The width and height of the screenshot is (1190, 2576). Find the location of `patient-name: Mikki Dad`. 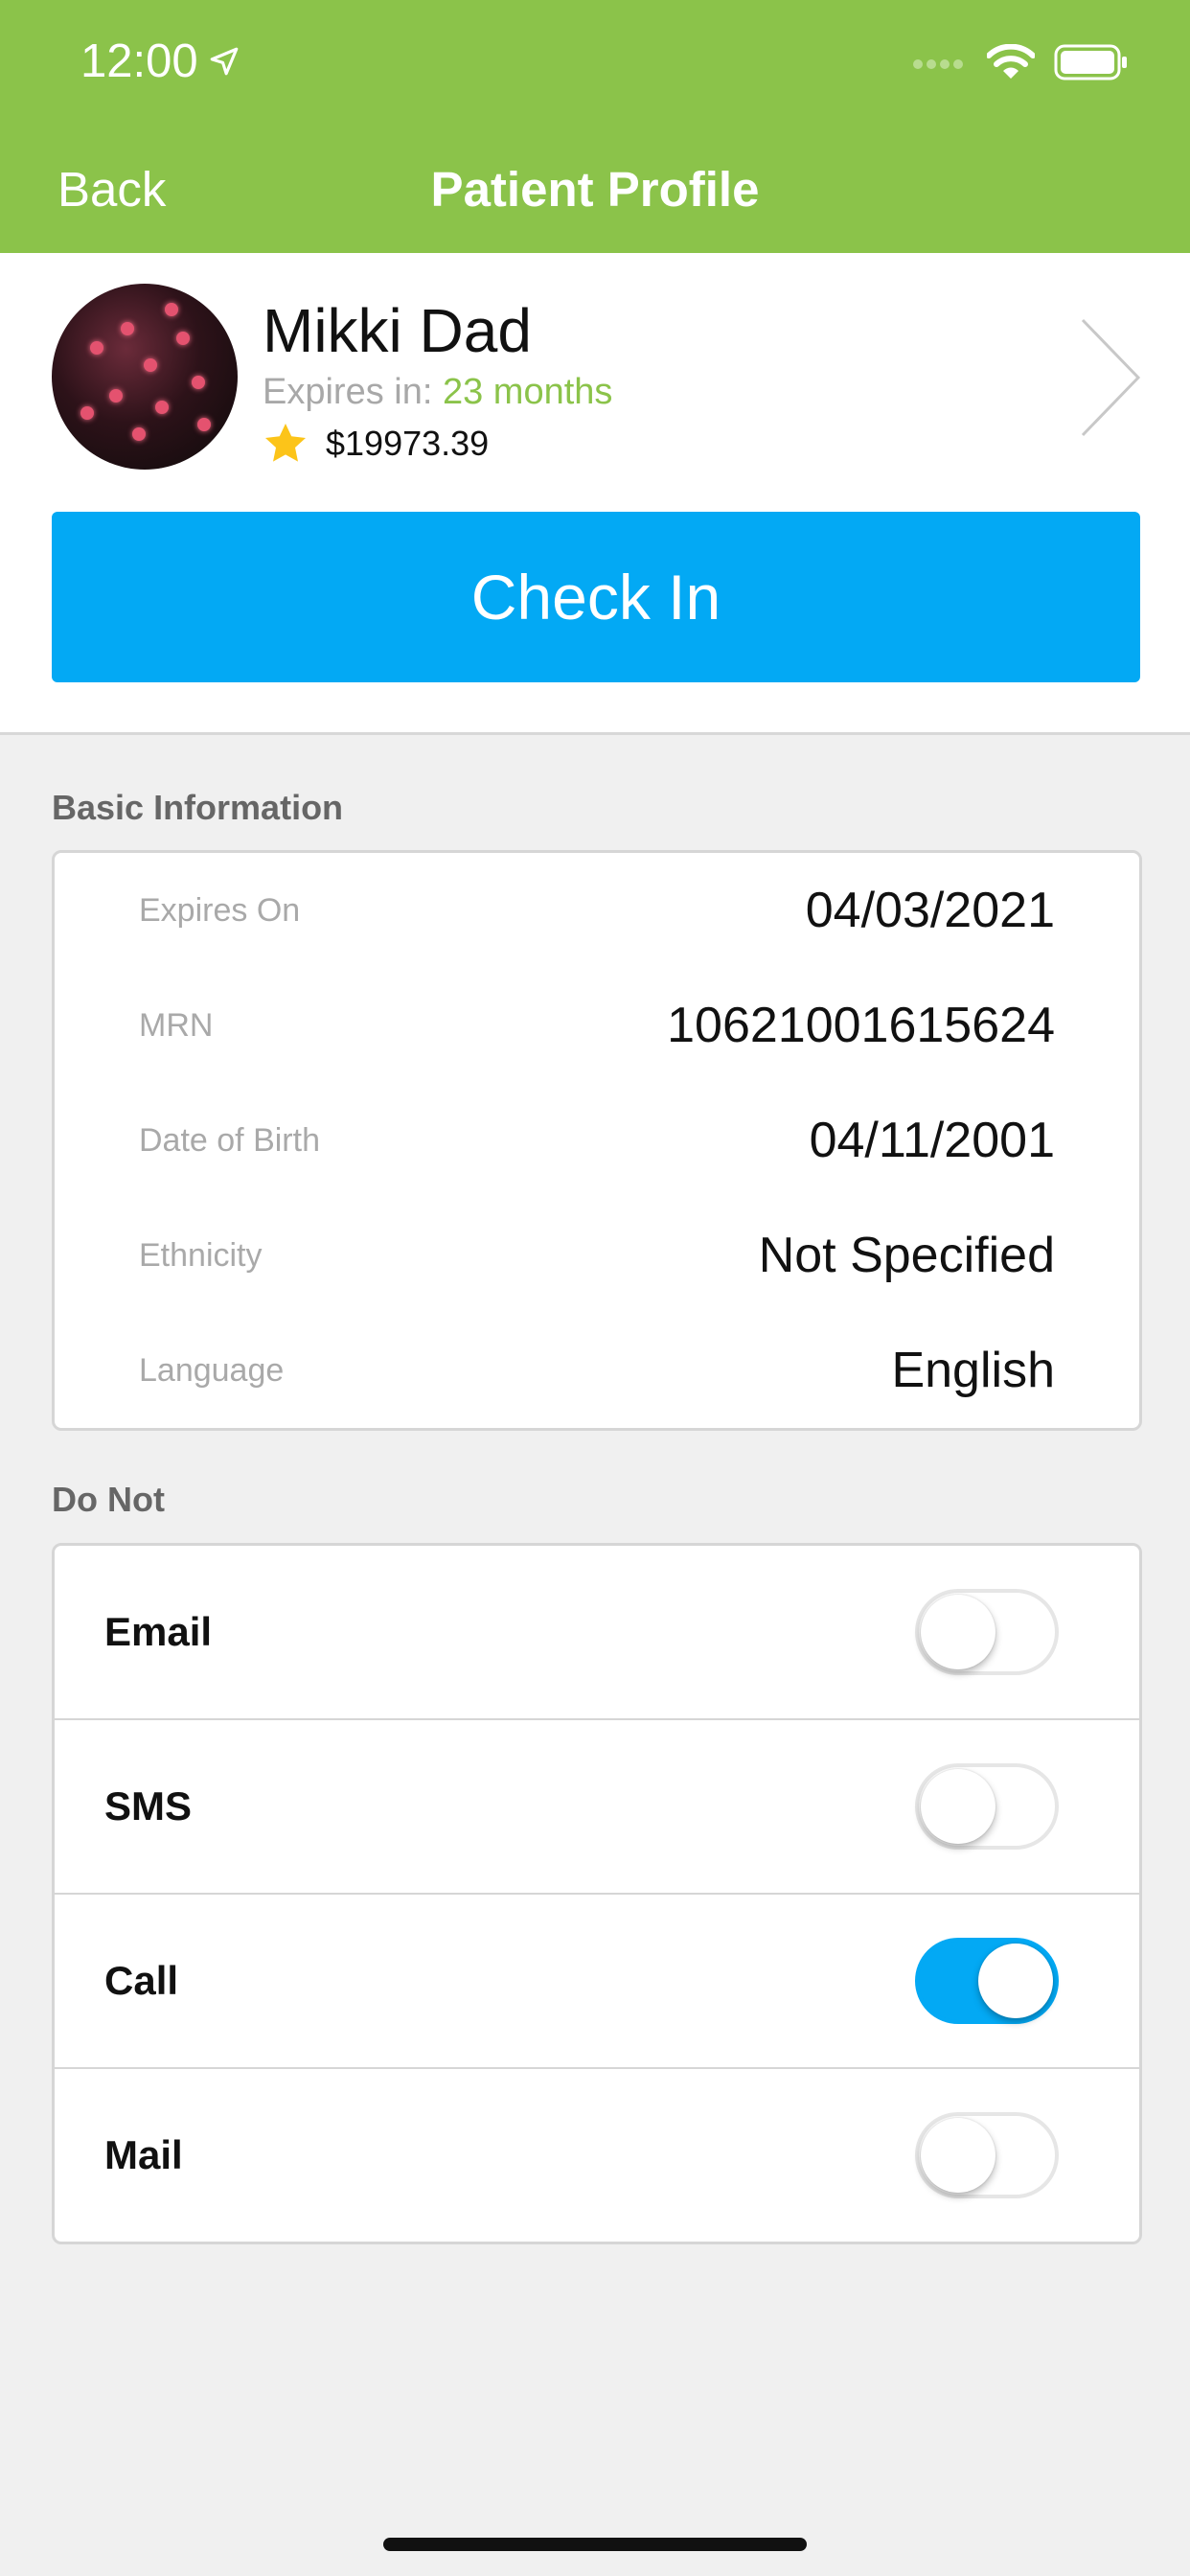

patient-name: Mikki Dad is located at coordinates (397, 330).